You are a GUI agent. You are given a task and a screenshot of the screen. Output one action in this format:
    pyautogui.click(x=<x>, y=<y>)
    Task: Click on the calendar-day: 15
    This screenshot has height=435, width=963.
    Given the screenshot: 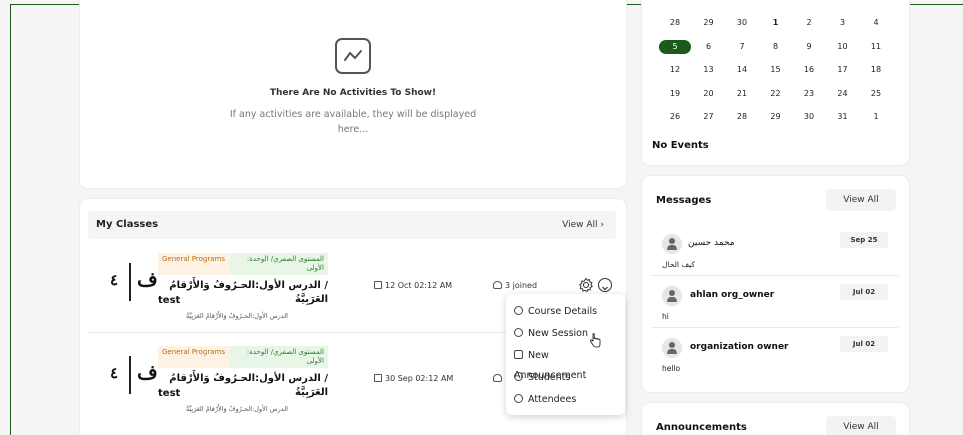 What is the action you would take?
    pyautogui.click(x=776, y=70)
    